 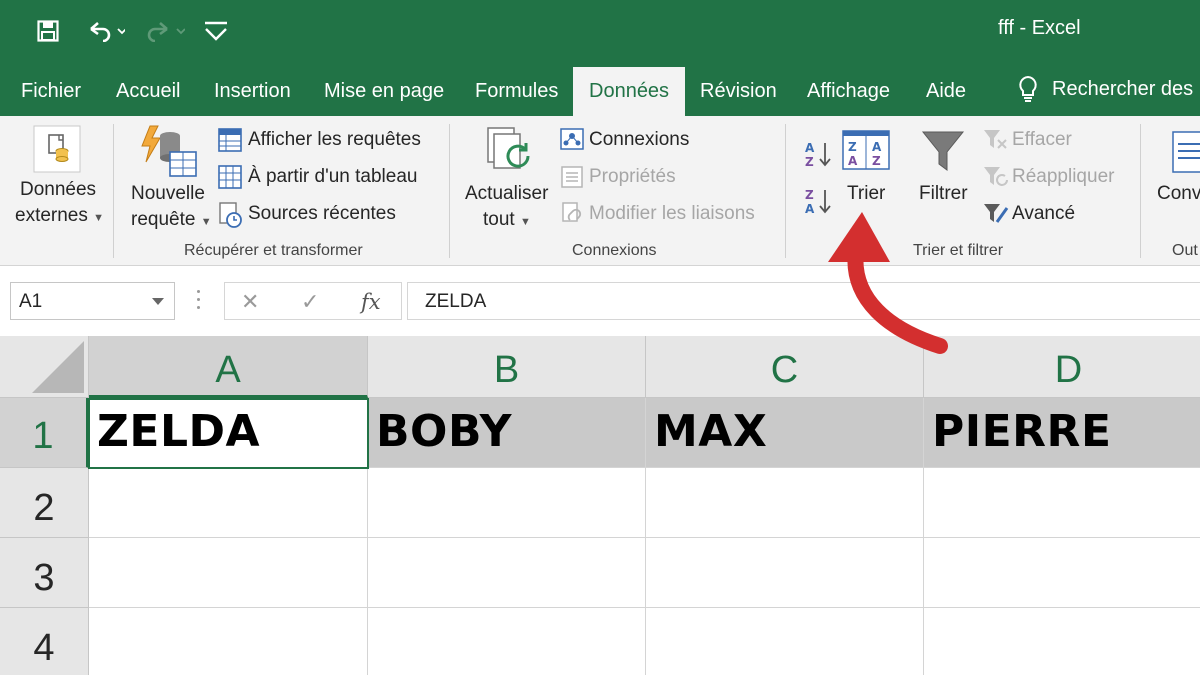 I want to click on refresh-all-label-2: tout, so click(x=499, y=219).